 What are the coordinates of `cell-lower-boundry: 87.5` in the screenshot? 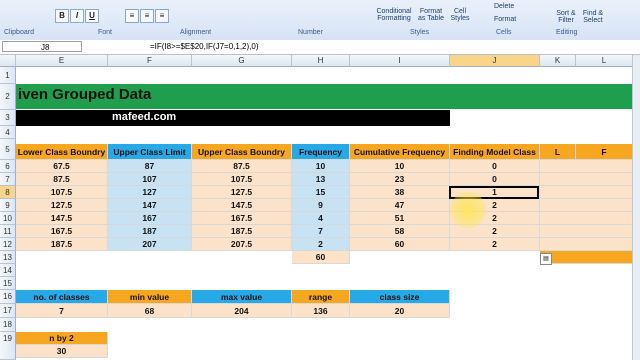 It's located at (62, 179).